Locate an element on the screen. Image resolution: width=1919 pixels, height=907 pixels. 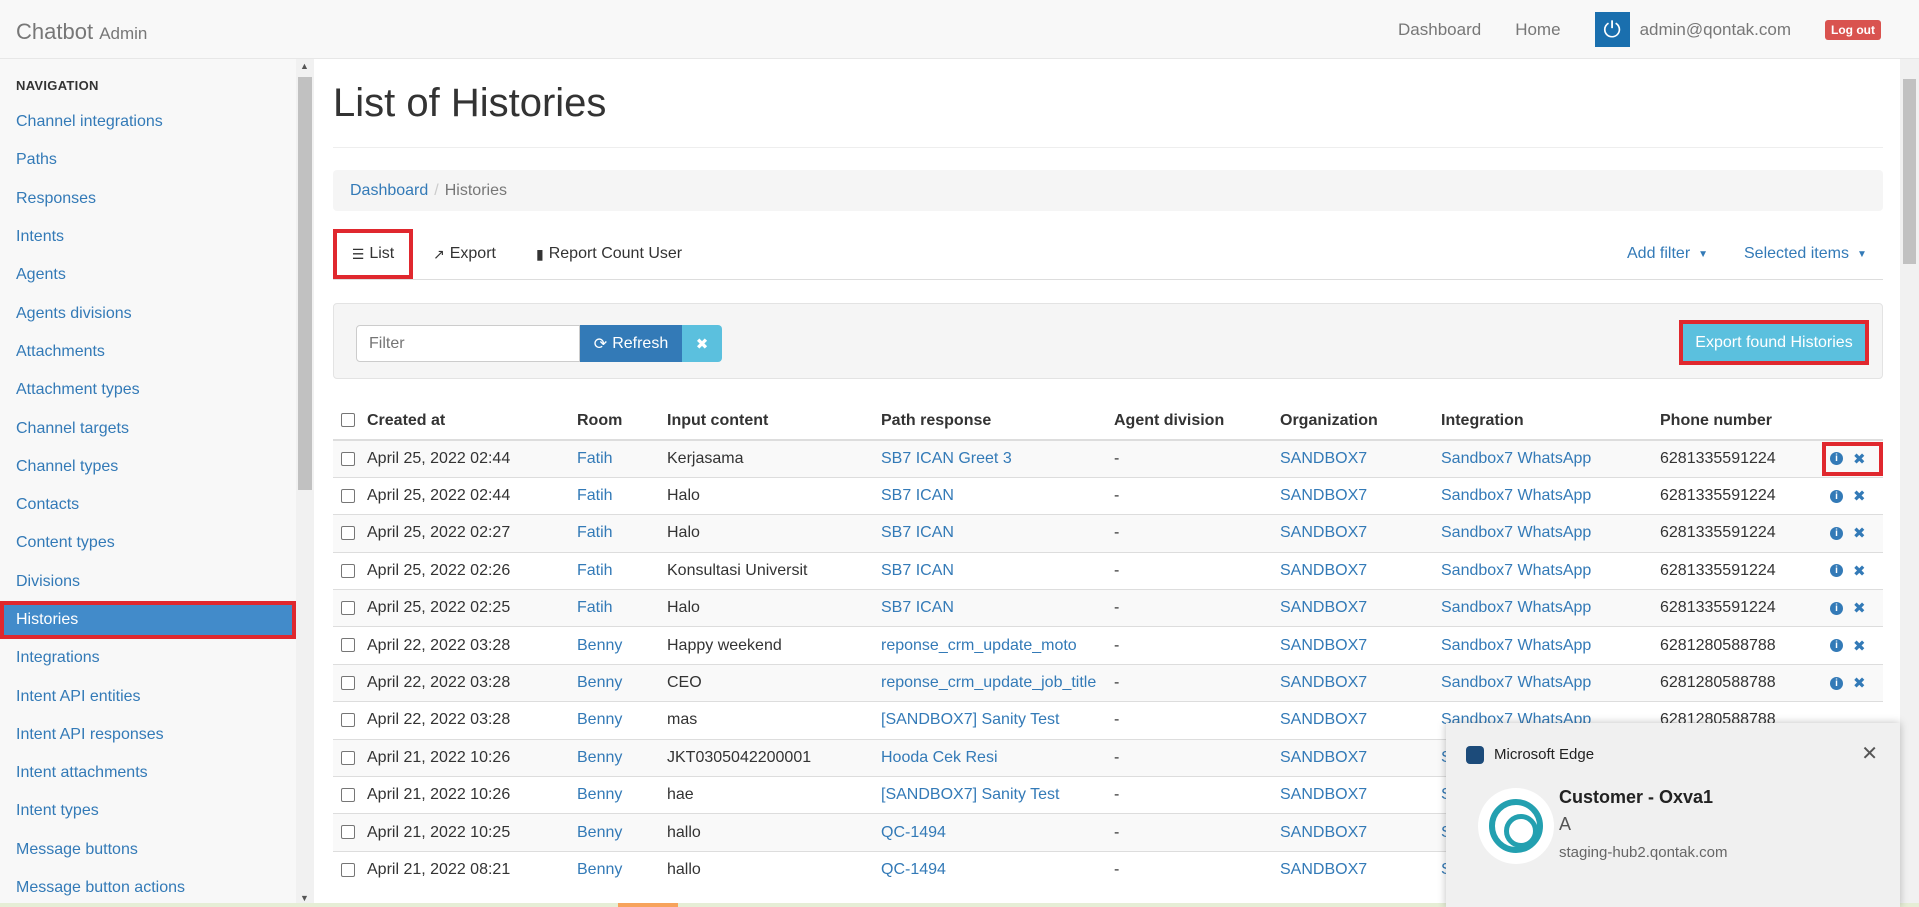
tab-export: ↗ Export is located at coordinates (464, 254).